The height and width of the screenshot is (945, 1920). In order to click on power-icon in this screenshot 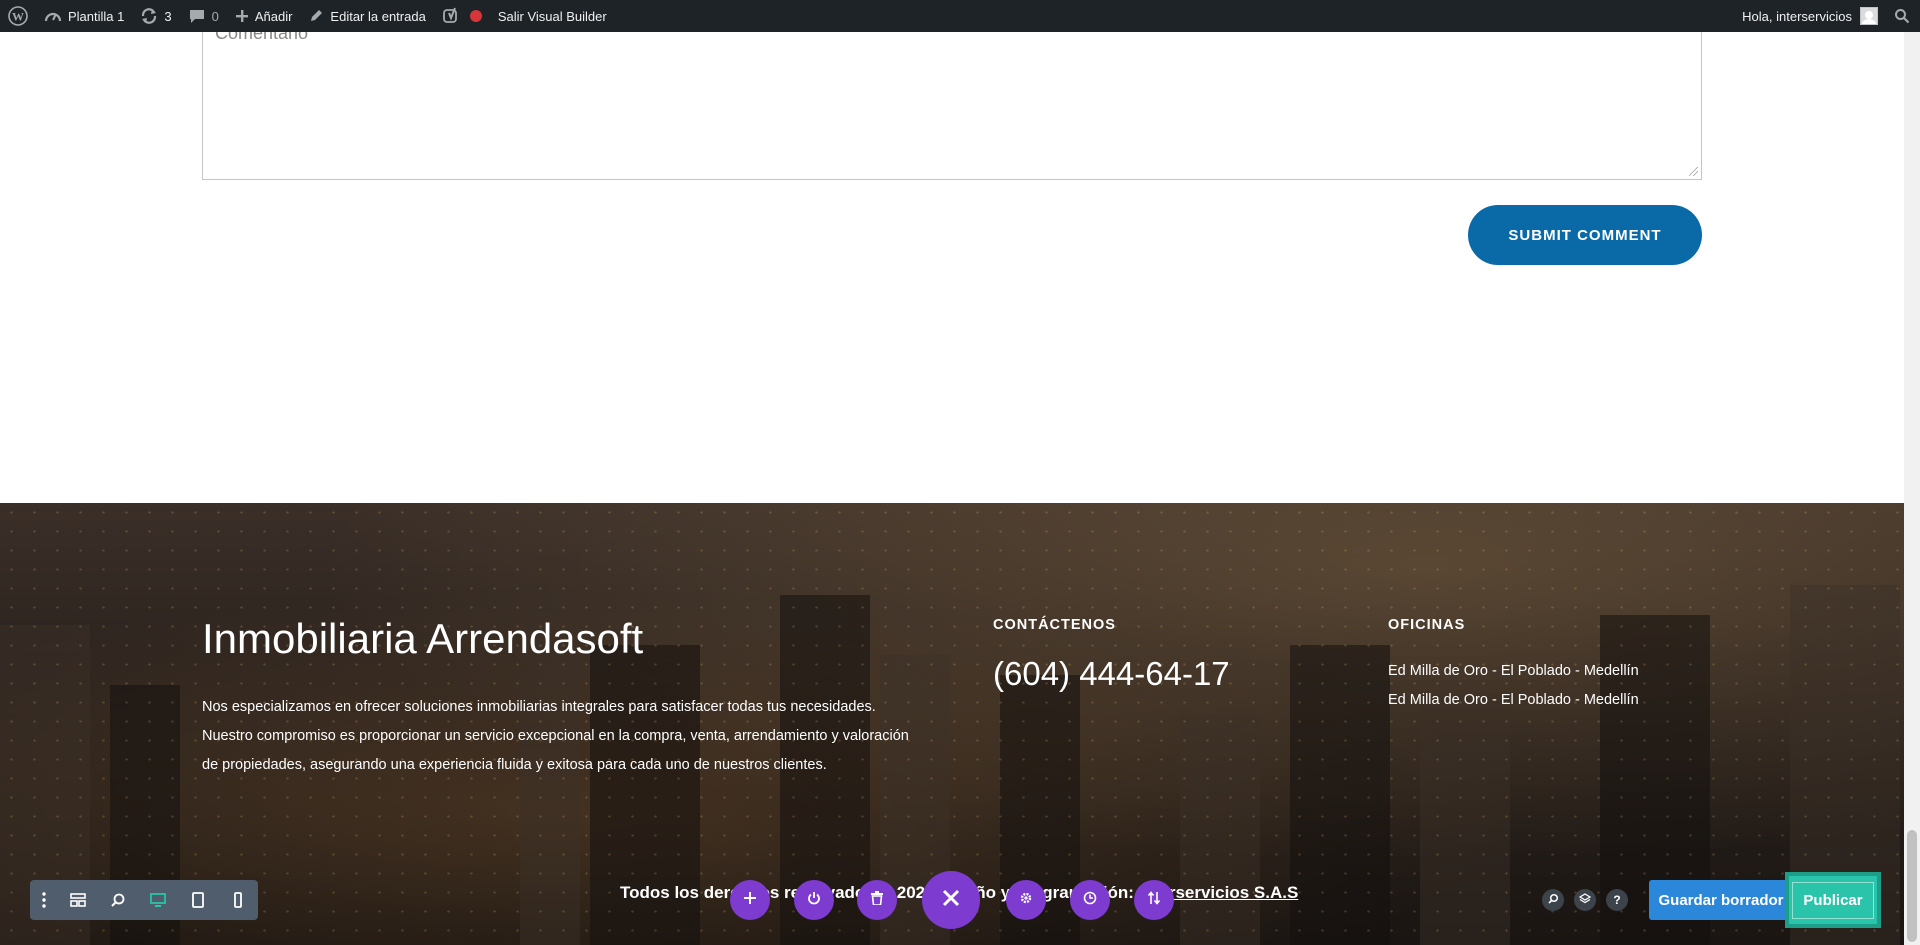, I will do `click(814, 900)`.